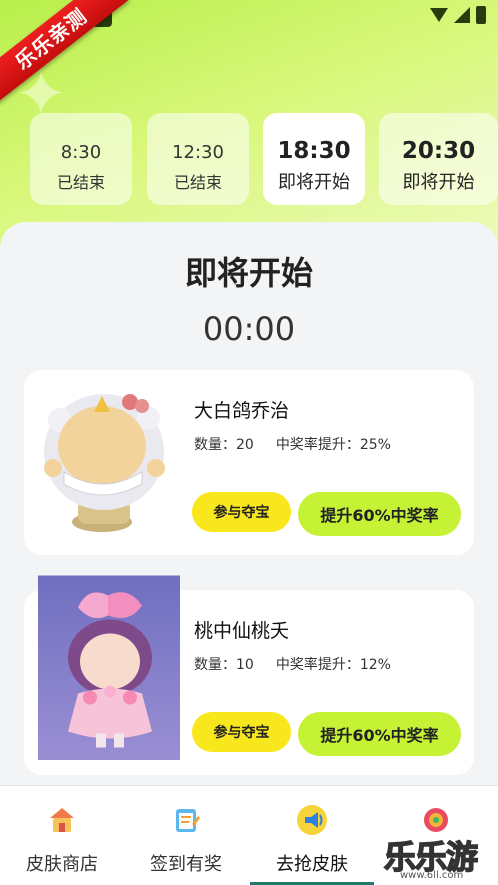 The width and height of the screenshot is (498, 885). I want to click on prize-stats: 数量：20 中奖率提升：25%, so click(292, 444).